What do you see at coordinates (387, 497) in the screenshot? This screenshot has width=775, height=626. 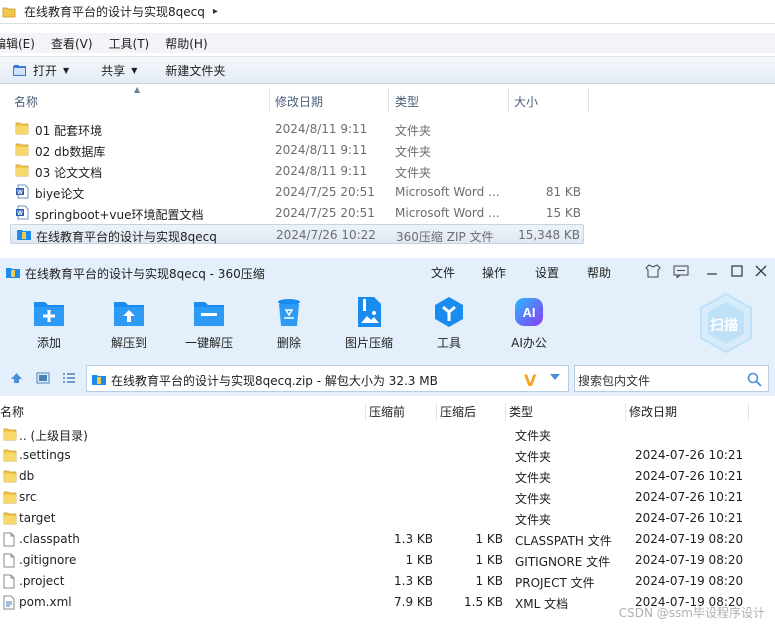 I see `archive-row: src 文件夹 2024-07-26 10:21` at bounding box center [387, 497].